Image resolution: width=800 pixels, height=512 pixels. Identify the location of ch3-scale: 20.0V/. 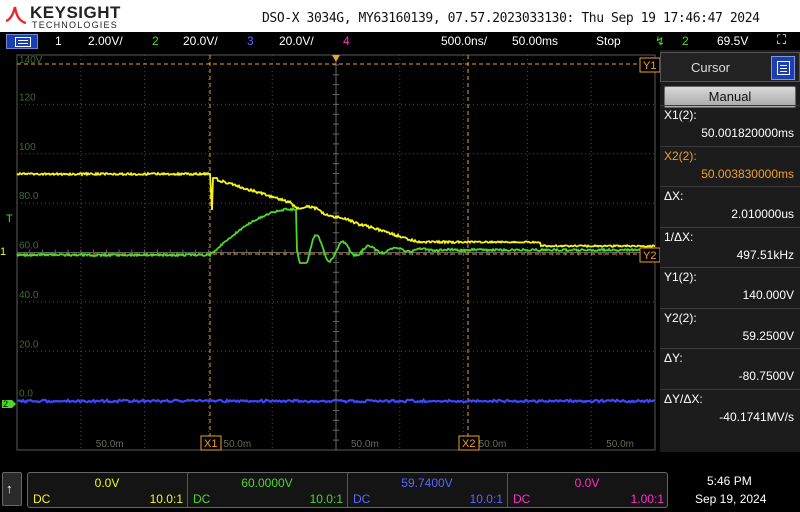
(296, 41).